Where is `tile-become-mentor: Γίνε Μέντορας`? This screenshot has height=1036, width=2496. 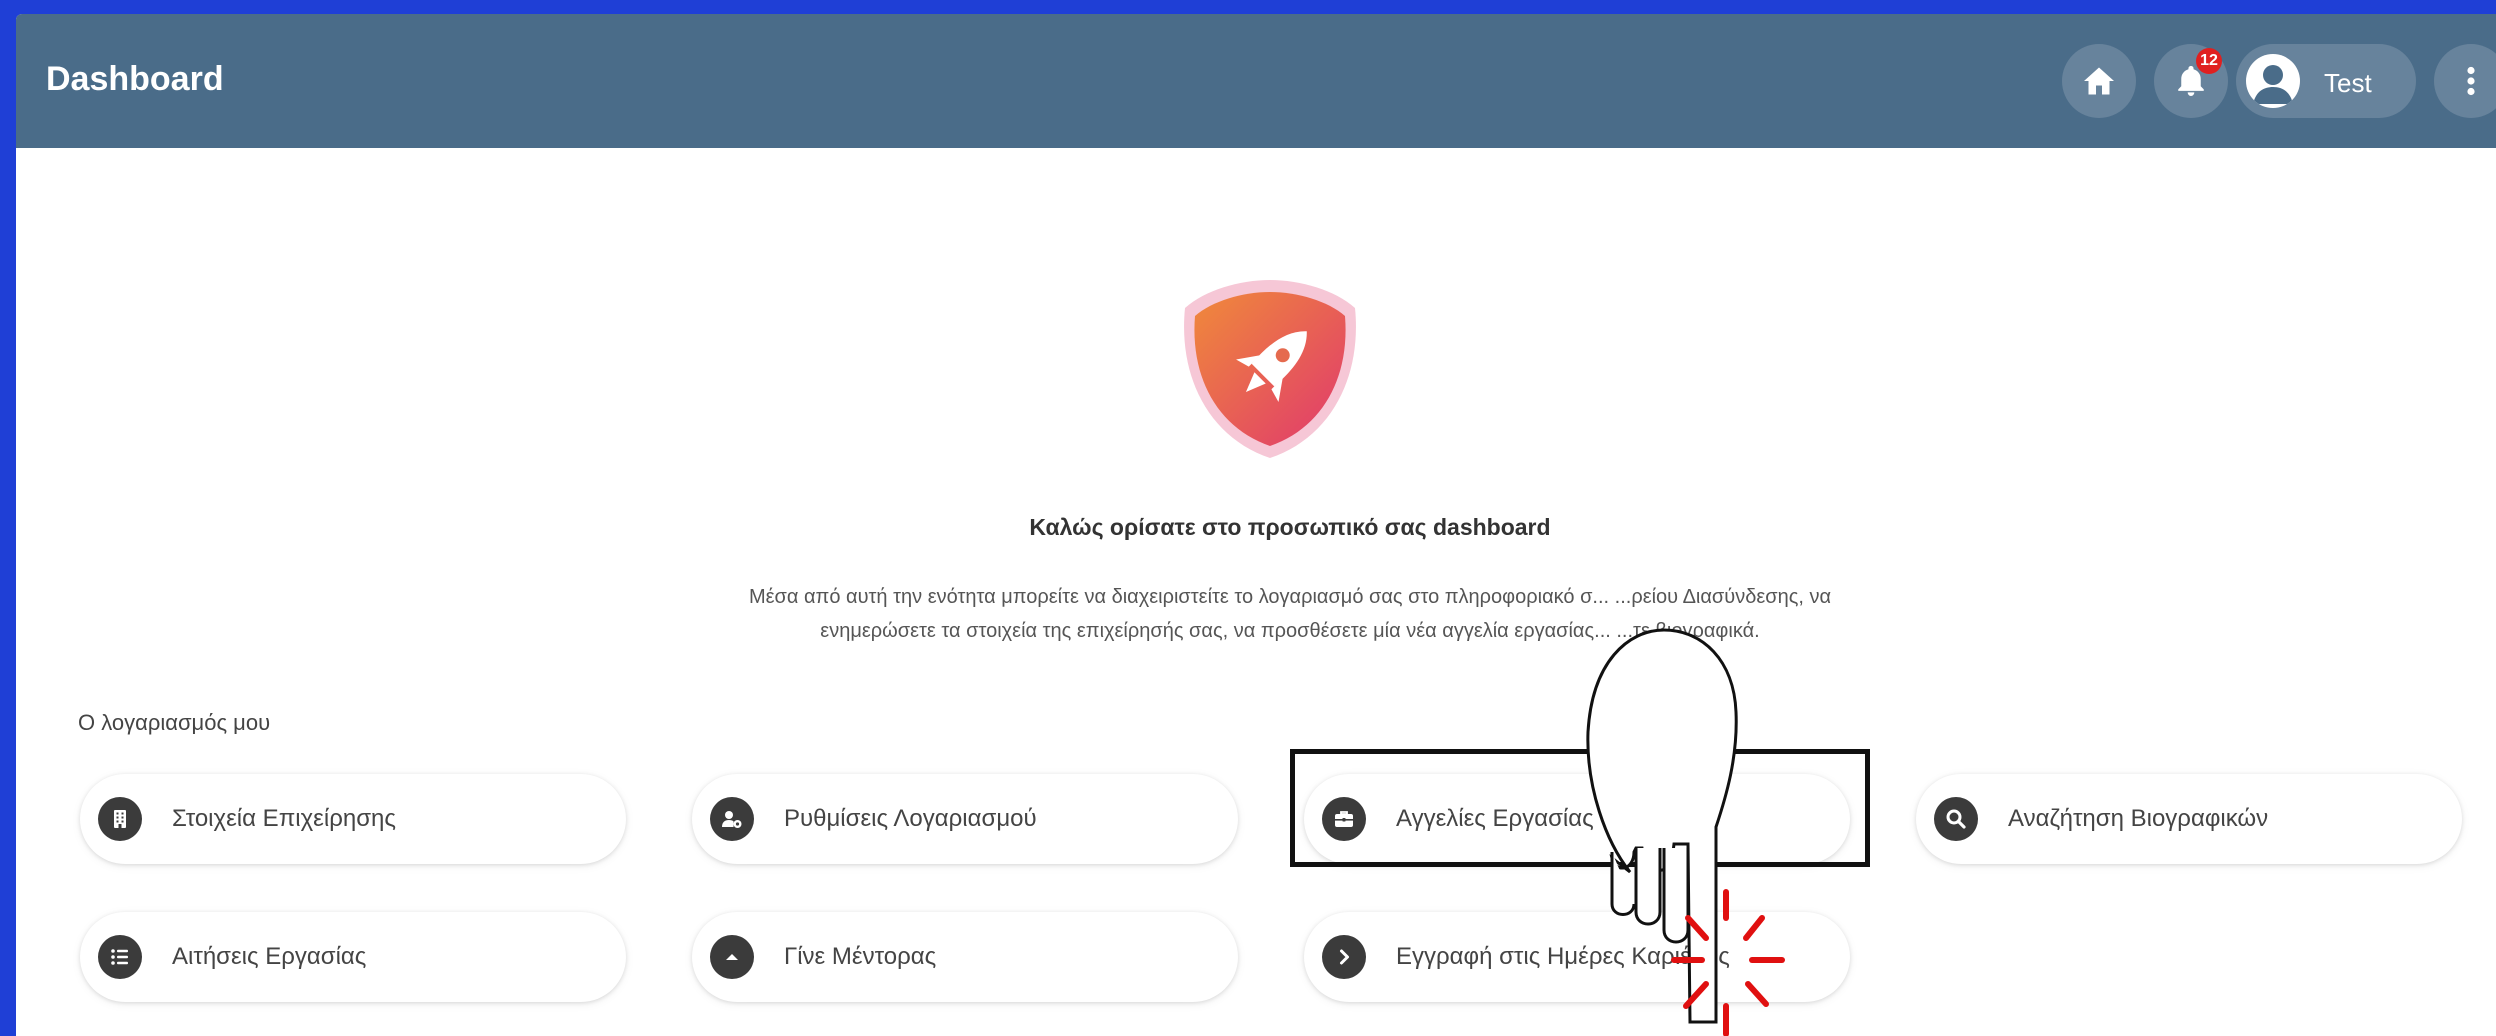 tile-become-mentor: Γίνε Μέντορας is located at coordinates (965, 957).